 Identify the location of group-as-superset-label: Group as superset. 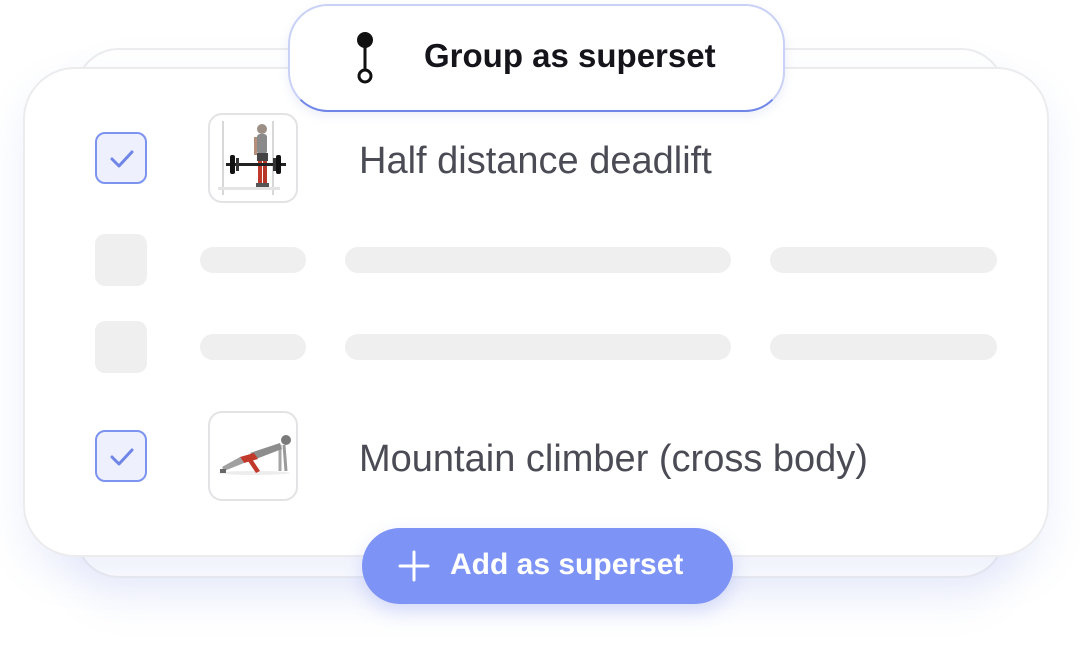
(570, 55).